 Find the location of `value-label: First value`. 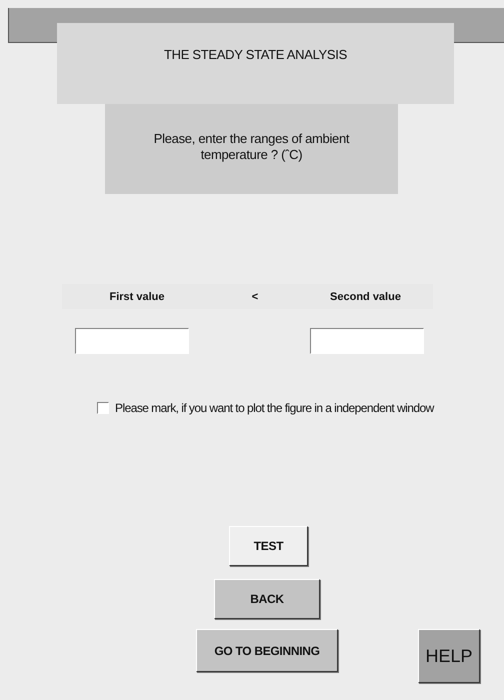

value-label: First value is located at coordinates (137, 296).